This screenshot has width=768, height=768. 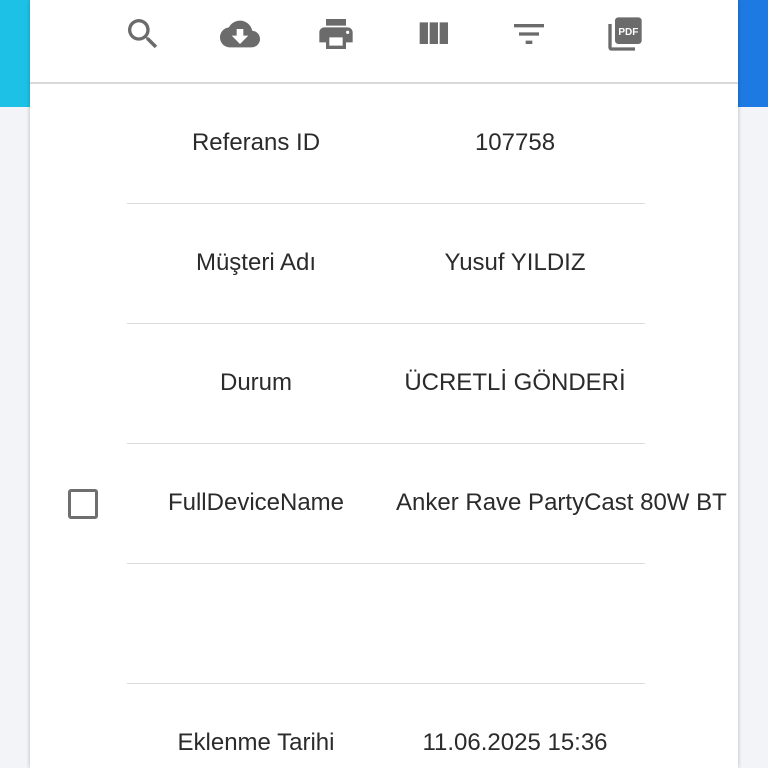 What do you see at coordinates (561, 502) in the screenshot?
I see `row-value: Anker Rave PartyCast 80W BT` at bounding box center [561, 502].